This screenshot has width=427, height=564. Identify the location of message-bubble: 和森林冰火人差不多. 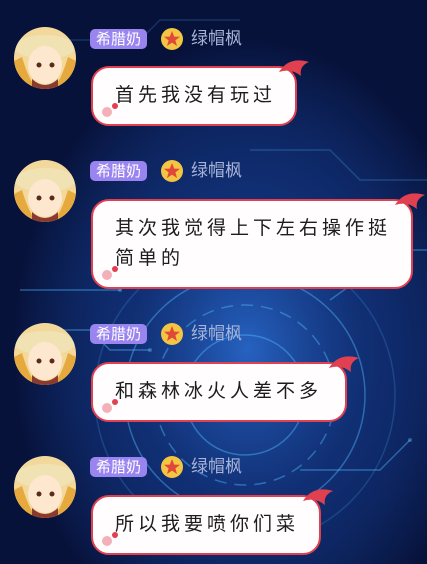
(225, 389).